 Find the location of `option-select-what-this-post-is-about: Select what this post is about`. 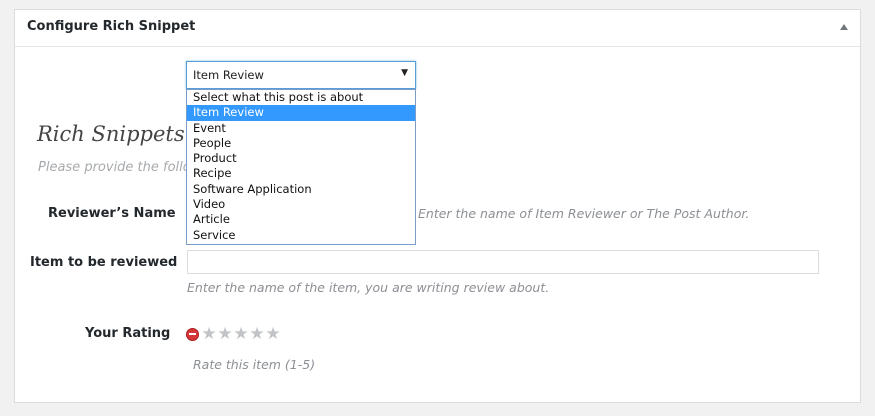

option-select-what-this-post-is-about: Select what this post is about is located at coordinates (301, 97).